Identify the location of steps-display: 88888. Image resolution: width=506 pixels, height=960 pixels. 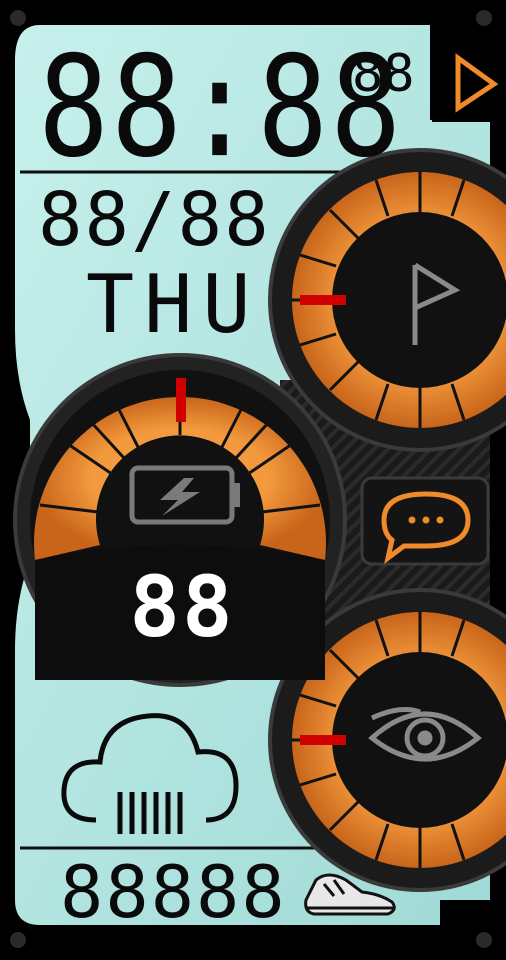
(173, 892).